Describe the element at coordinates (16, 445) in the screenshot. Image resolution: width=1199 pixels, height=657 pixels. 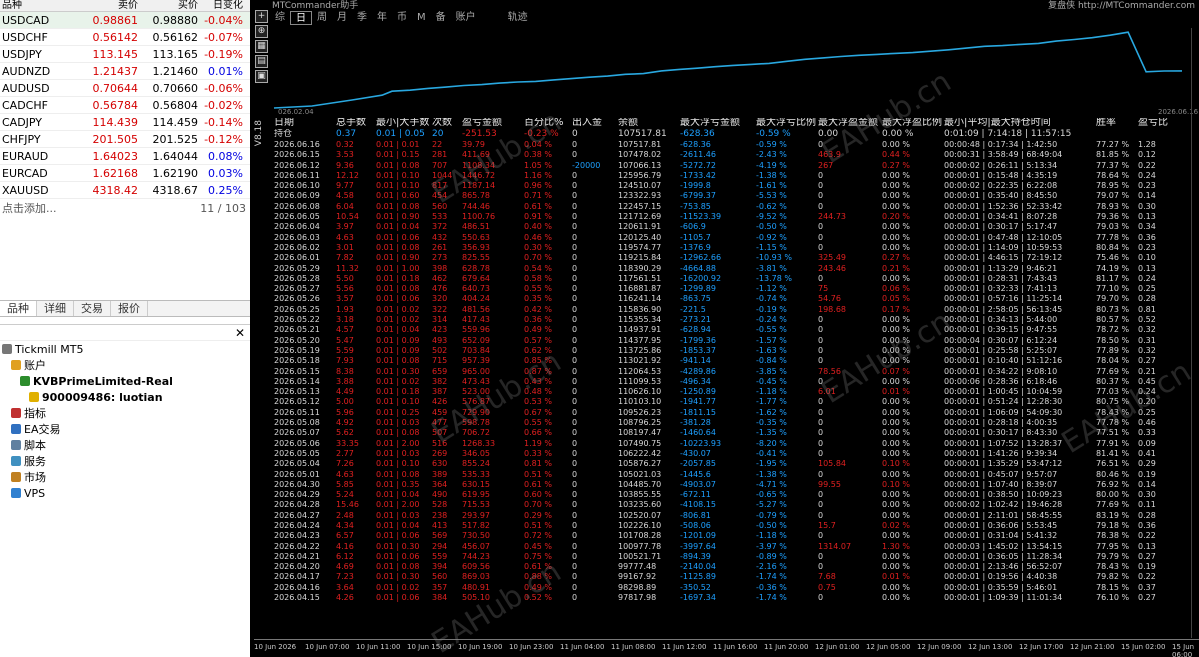
I see `scripts-icon` at that location.